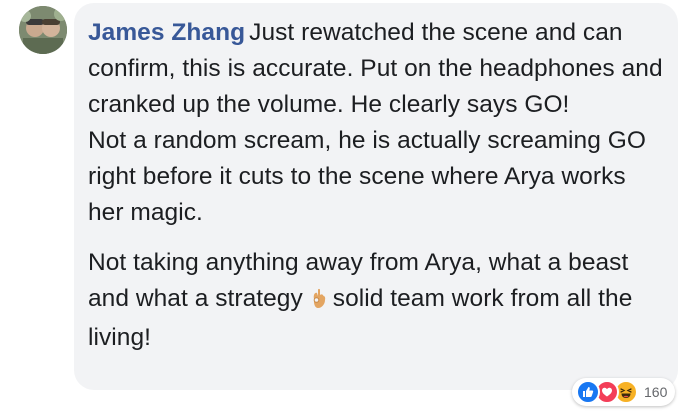  What do you see at coordinates (319, 302) in the screenshot?
I see `ok-hand-icon` at bounding box center [319, 302].